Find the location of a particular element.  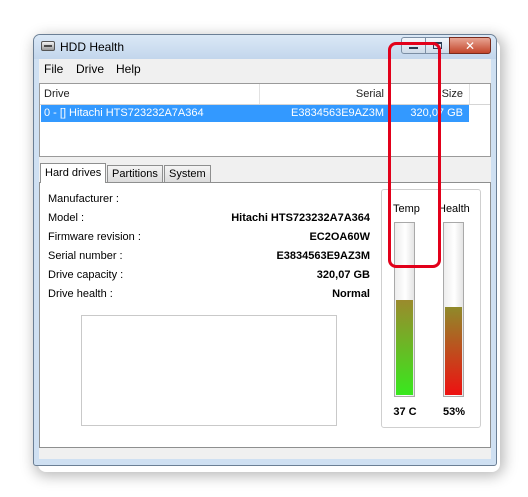

drive-row-name: 0 - [] Hitachi HTS723232A7A364 is located at coordinates (124, 113).